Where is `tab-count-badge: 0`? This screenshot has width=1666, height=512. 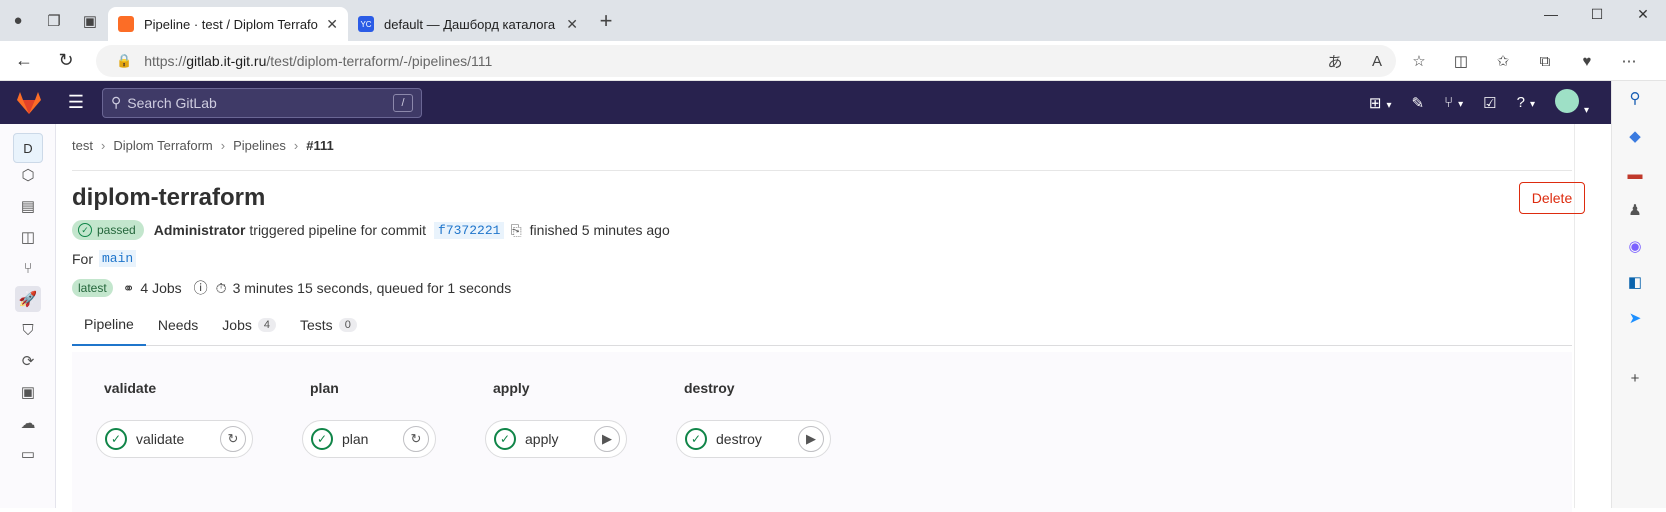 tab-count-badge: 0 is located at coordinates (347, 324).